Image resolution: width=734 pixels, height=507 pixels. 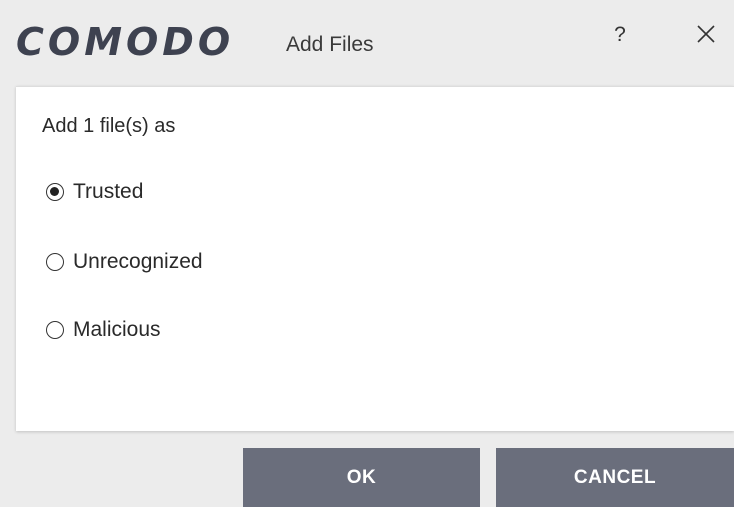 What do you see at coordinates (138, 261) in the screenshot?
I see `radio-label: Unrecognized` at bounding box center [138, 261].